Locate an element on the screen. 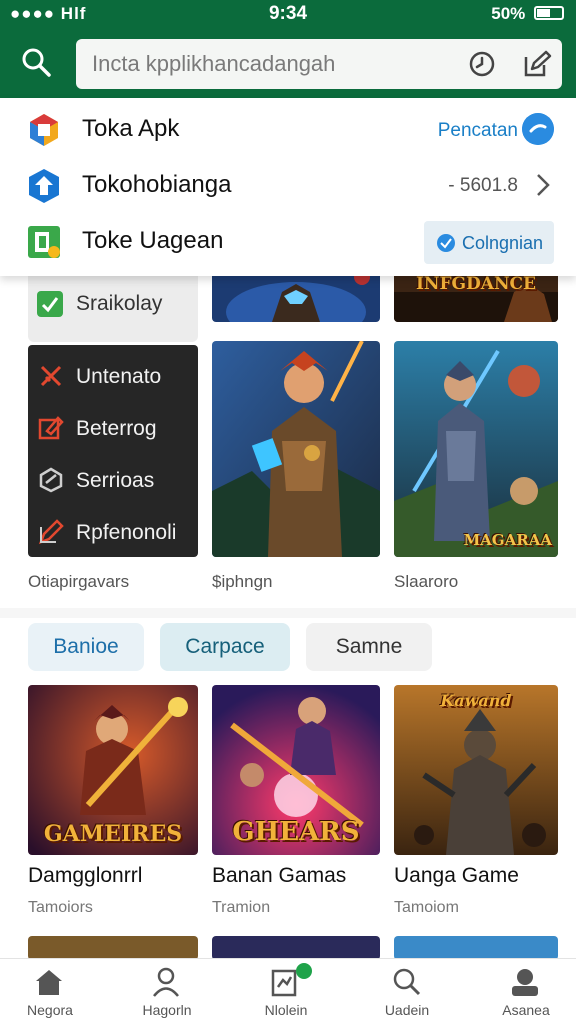 The image size is (576, 1024). search-input is located at coordinates (277, 64).